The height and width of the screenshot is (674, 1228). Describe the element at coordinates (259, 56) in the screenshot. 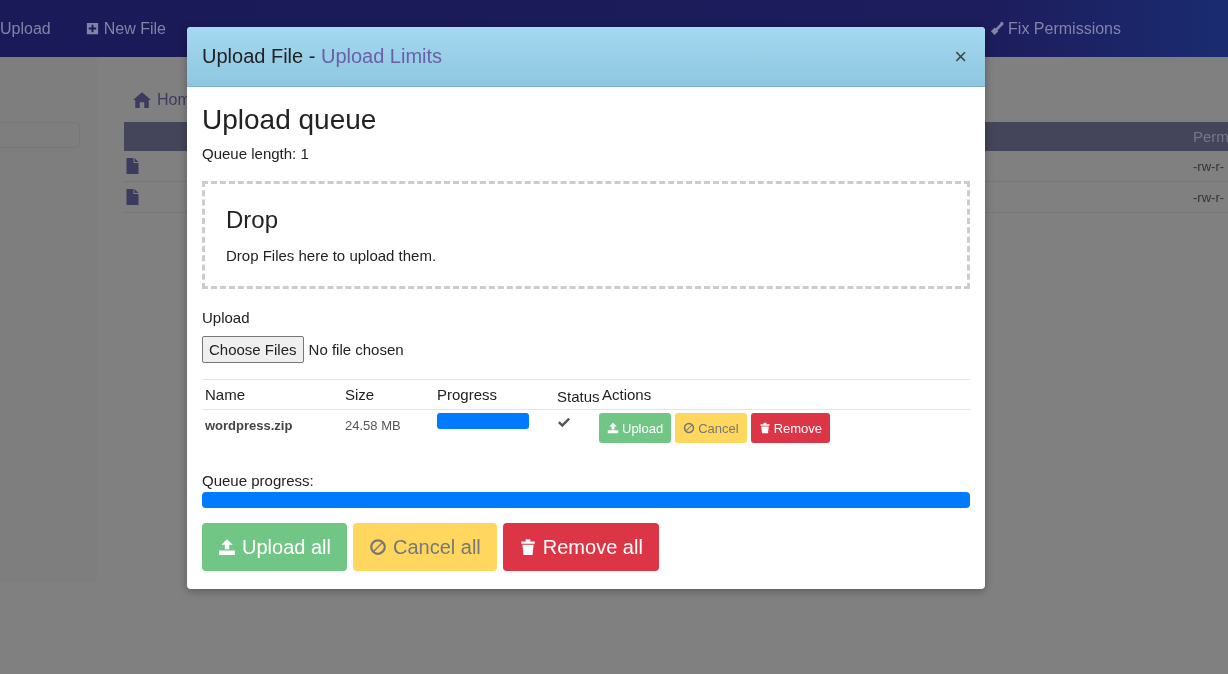

I see `dialog-title: Upload File -` at that location.